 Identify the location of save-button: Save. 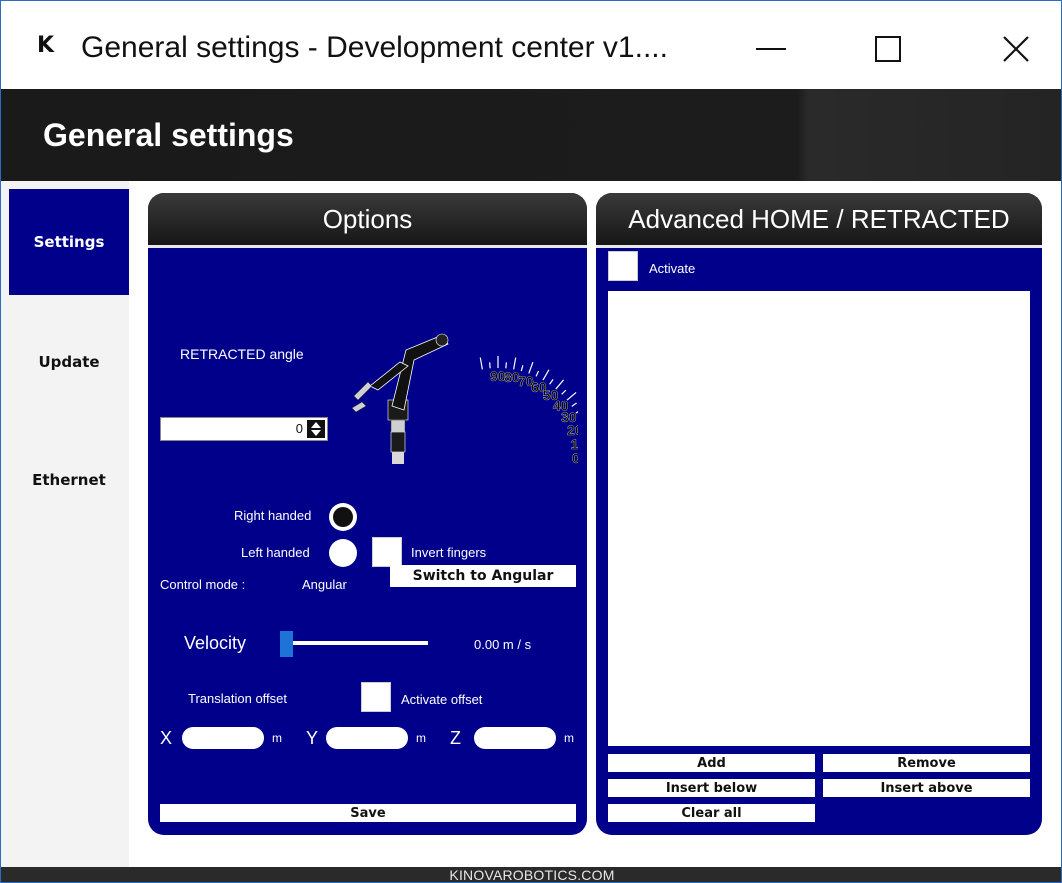
(368, 813).